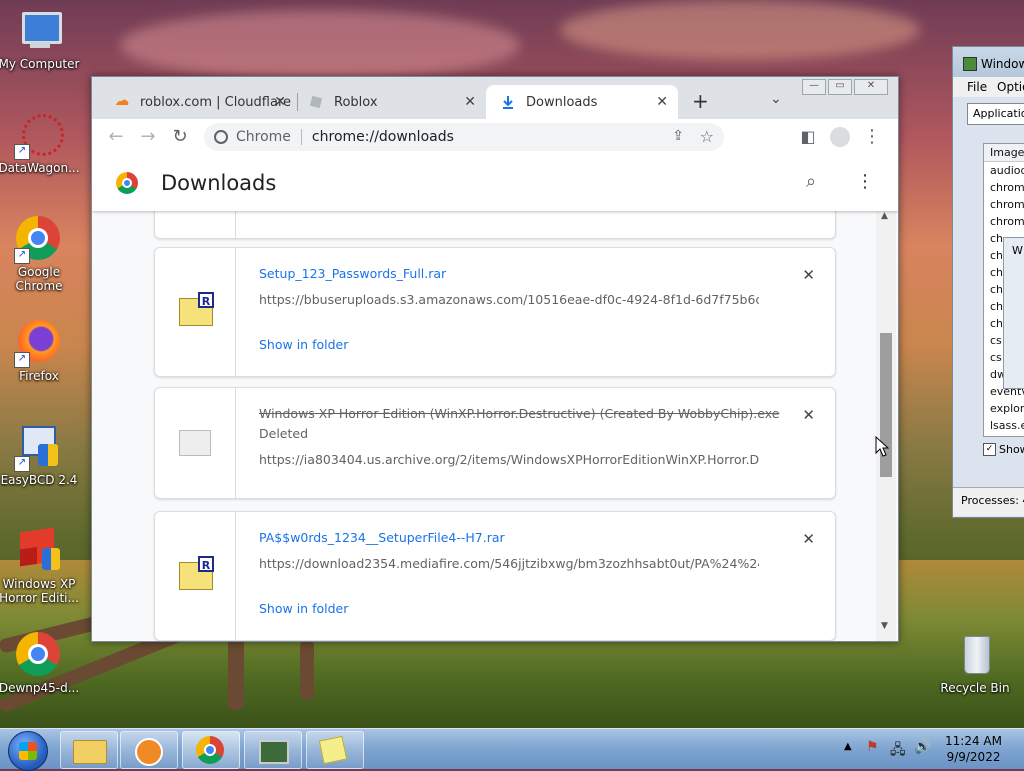 The image size is (1024, 771). What do you see at coordinates (236, 670) in the screenshot?
I see `fence-post` at bounding box center [236, 670].